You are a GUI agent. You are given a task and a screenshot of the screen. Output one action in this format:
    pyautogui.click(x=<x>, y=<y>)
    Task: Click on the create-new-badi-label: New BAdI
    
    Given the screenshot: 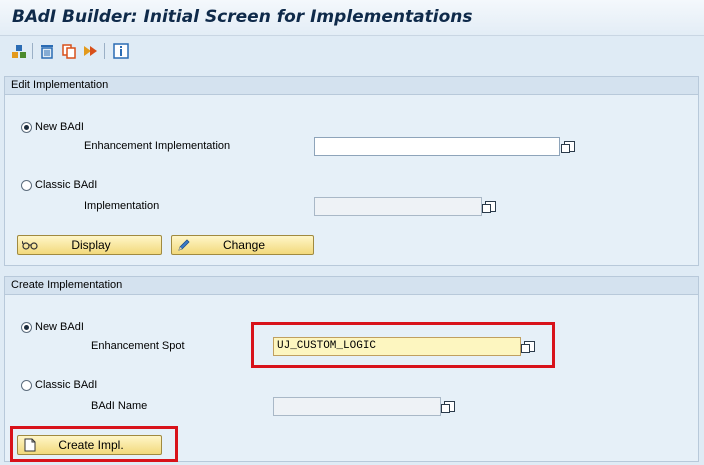 What is the action you would take?
    pyautogui.click(x=59, y=327)
    